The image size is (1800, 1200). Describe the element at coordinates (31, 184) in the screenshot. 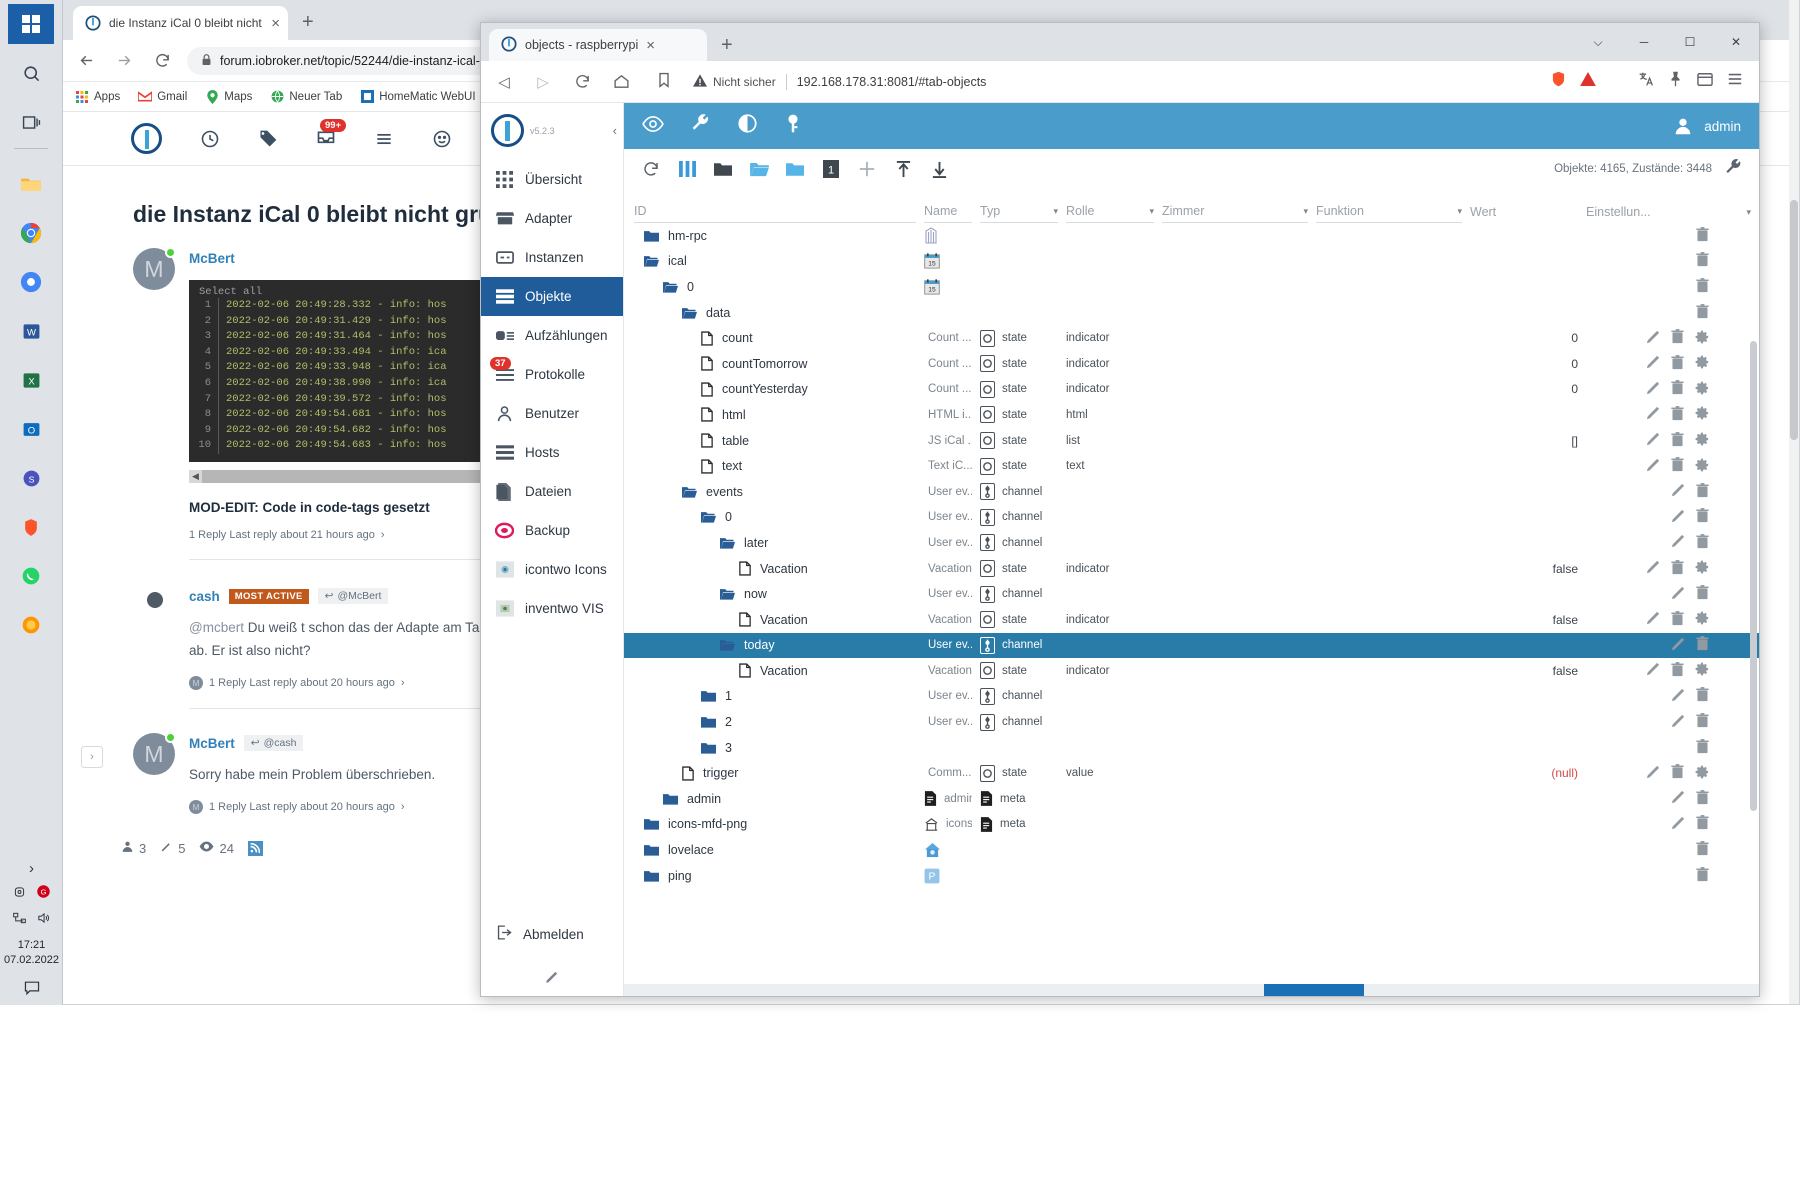

I see `file-explorer-icon` at that location.